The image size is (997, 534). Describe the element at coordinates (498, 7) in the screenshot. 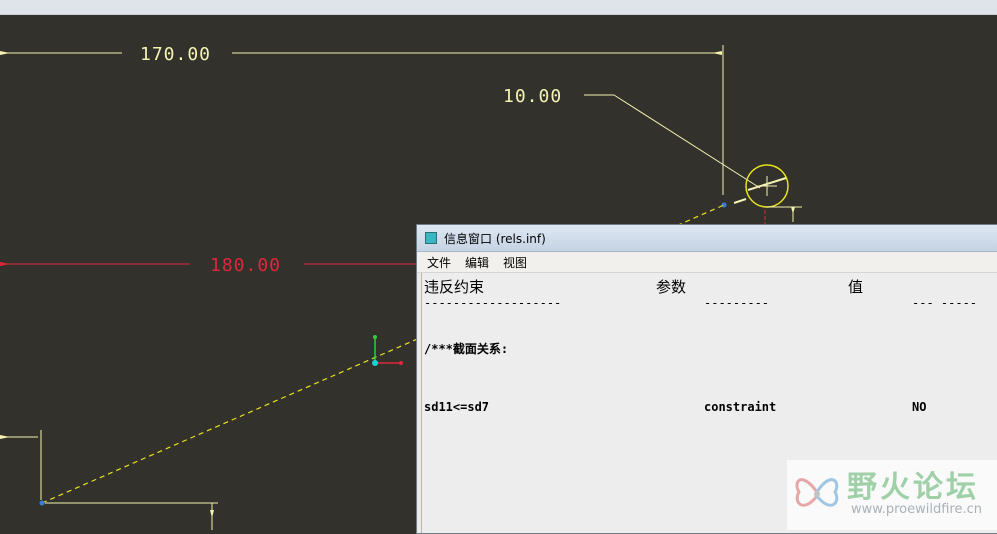

I see `top-window-strip` at that location.